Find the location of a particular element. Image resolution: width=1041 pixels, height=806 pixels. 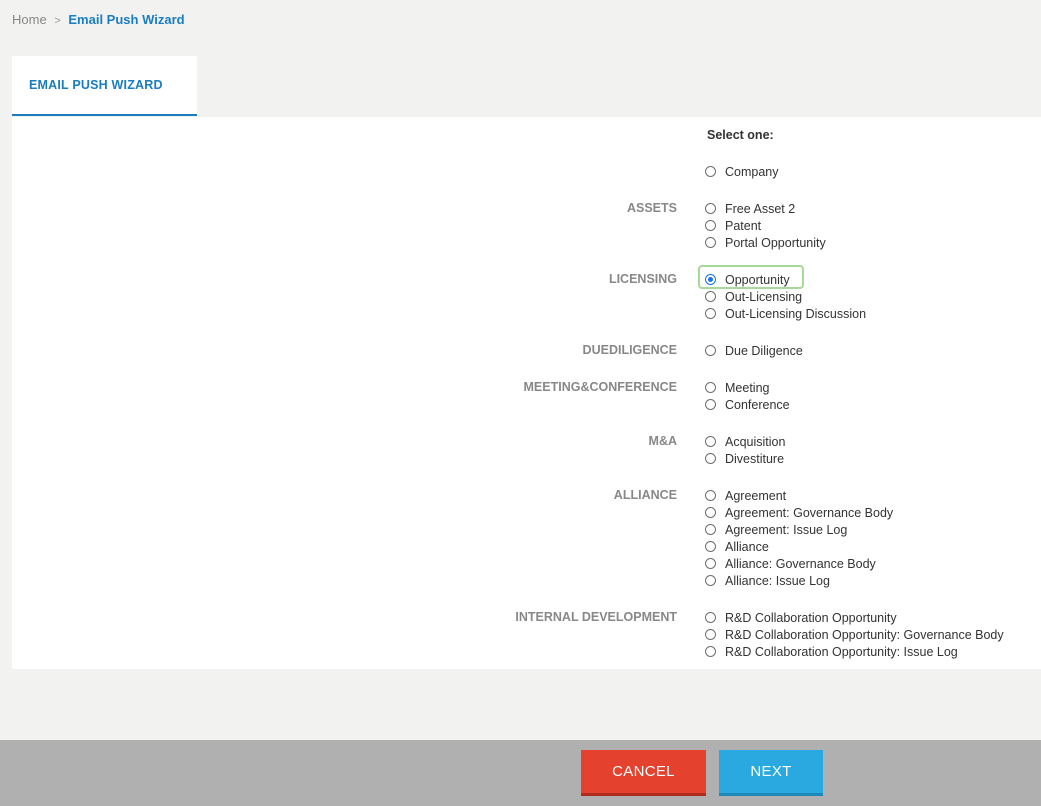

radio-option-label: Out-Licensing is located at coordinates (764, 296).